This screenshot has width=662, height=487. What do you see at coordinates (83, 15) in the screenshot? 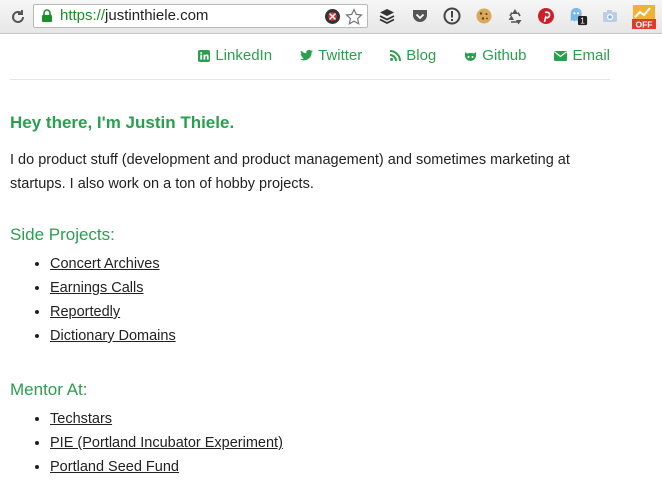
I see `url-scheme: https://` at bounding box center [83, 15].